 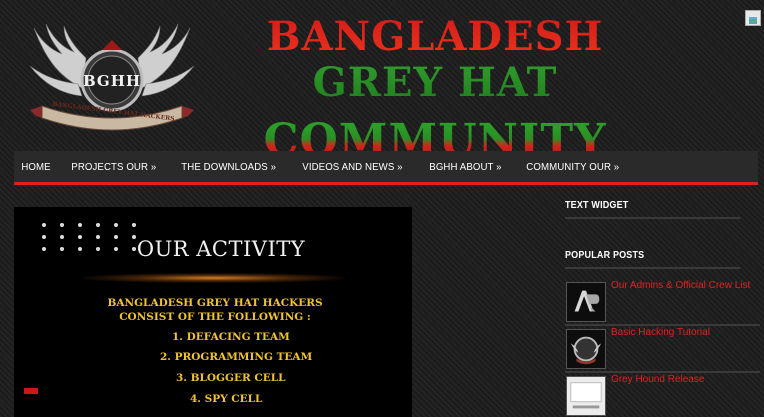 I want to click on nav-item-videos-news: VIDEOS AND NEWS », so click(x=352, y=167).